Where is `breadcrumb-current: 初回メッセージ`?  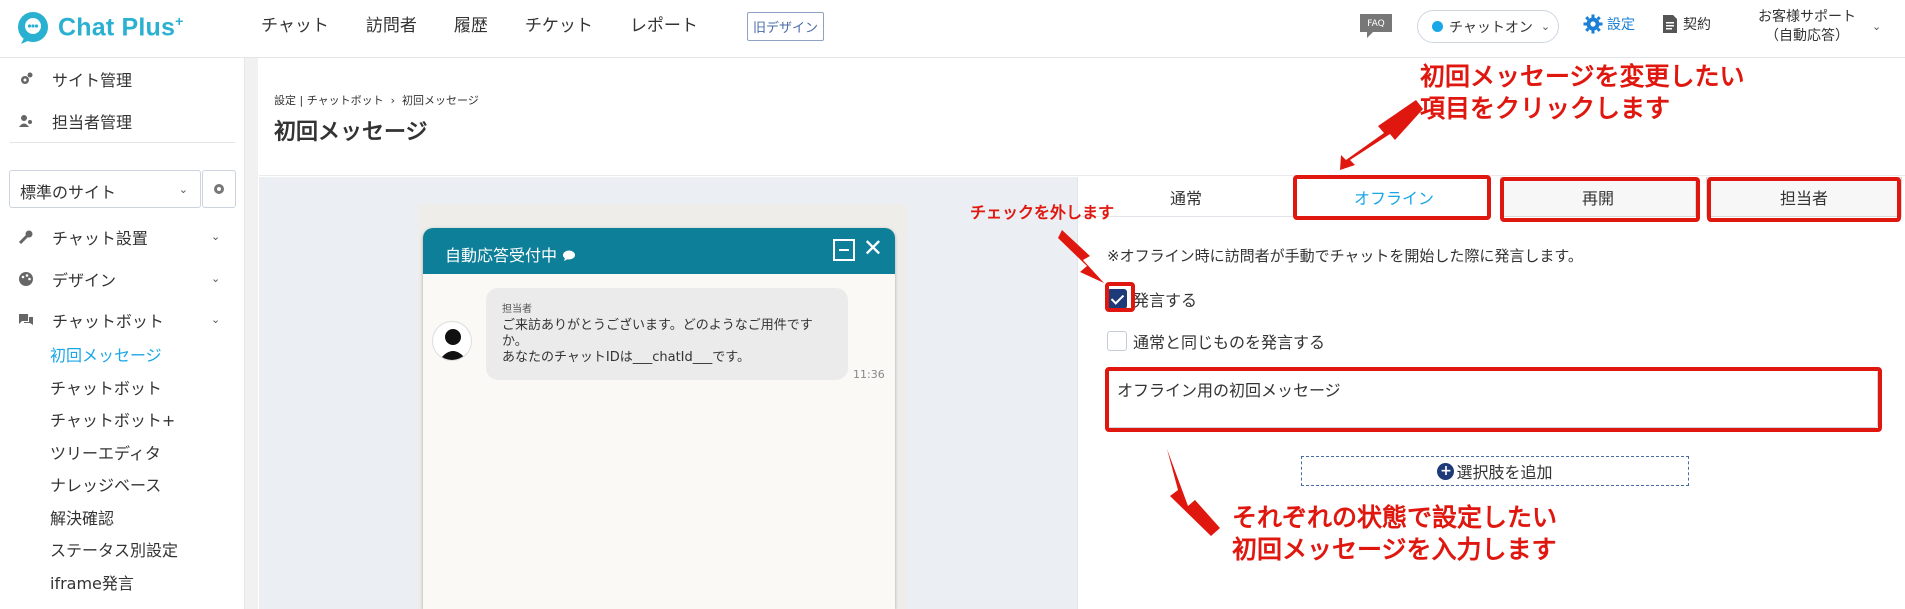
breadcrumb-current: 初回メッセージ is located at coordinates (440, 100).